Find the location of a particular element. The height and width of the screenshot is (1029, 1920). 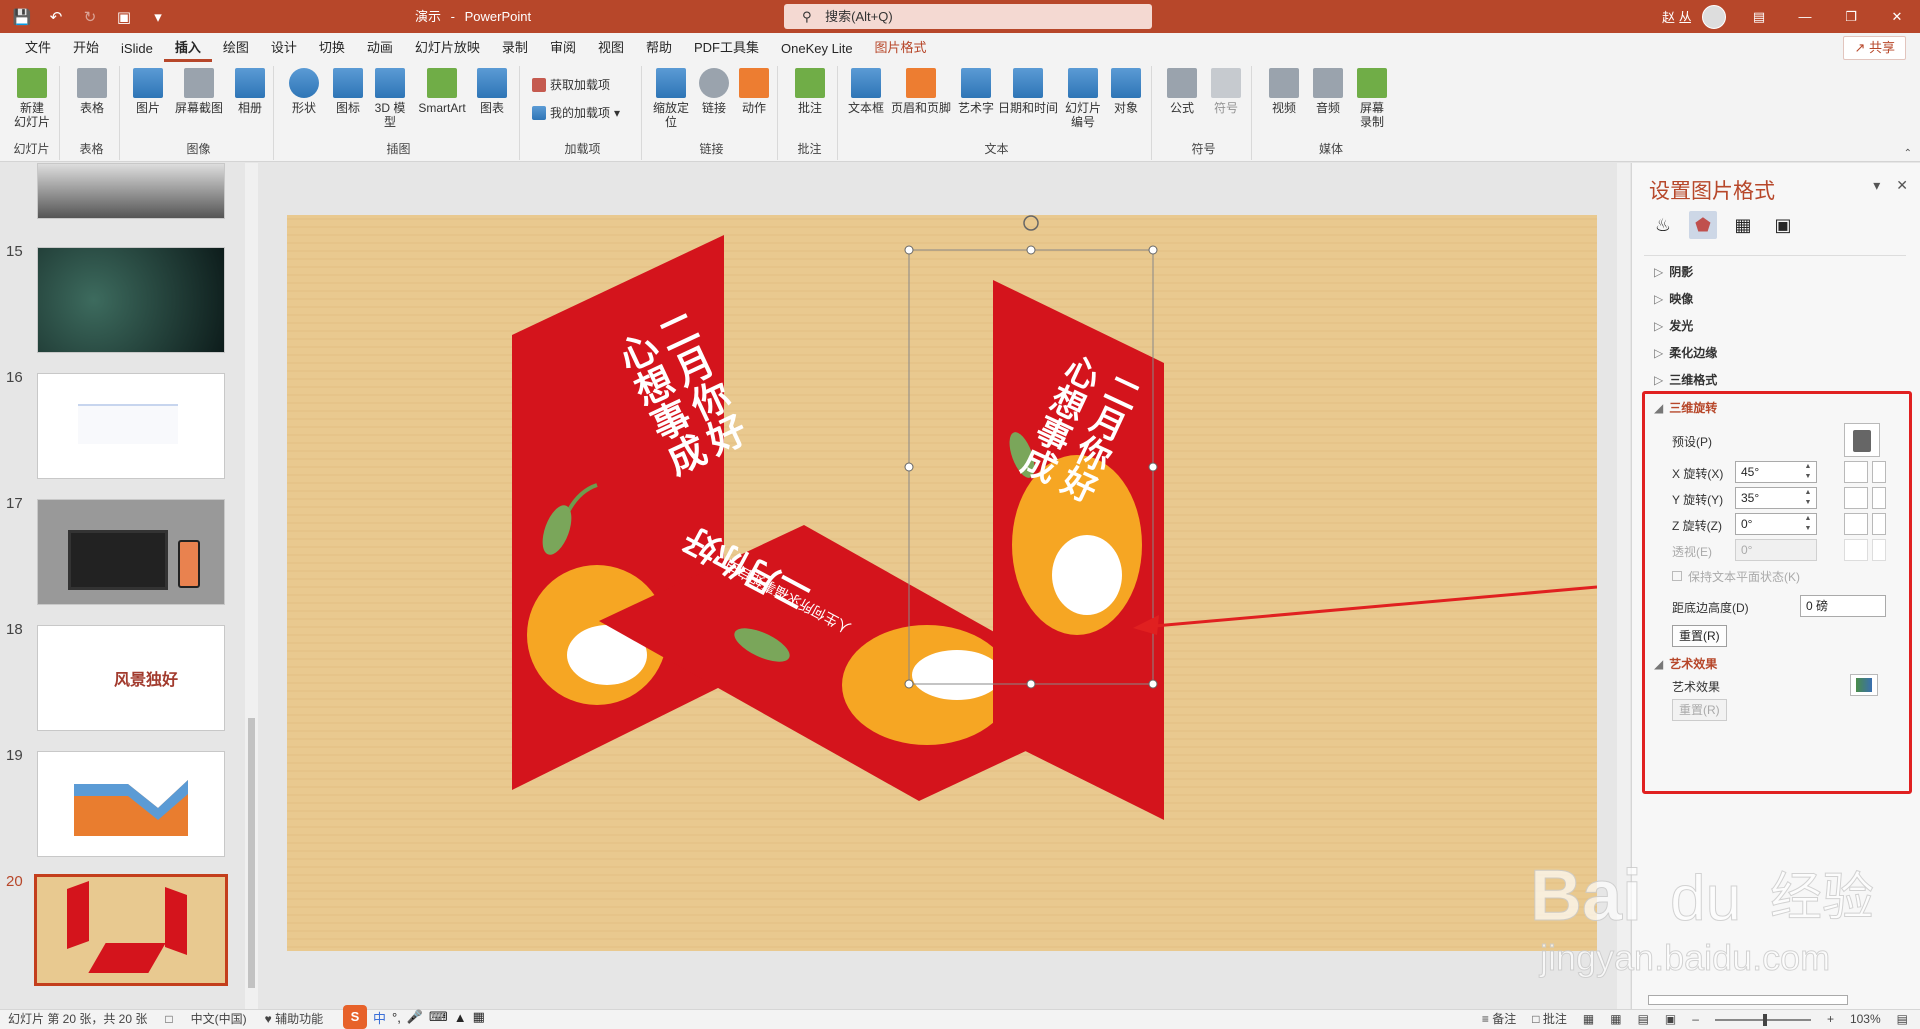

zoom-button: 缩放定 位 is located at coordinates (671, 98).